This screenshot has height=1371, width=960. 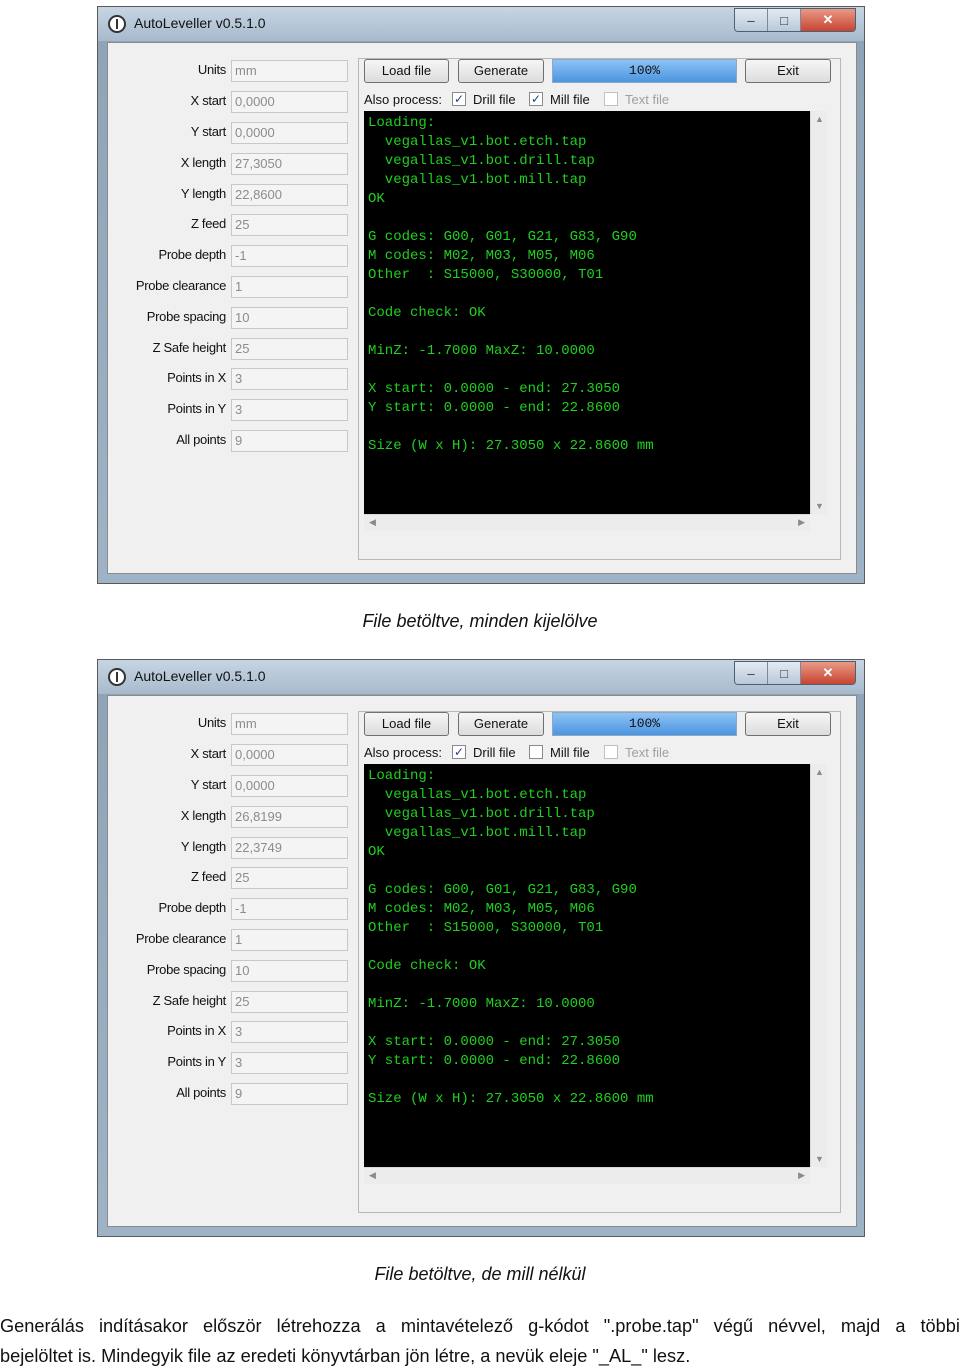 I want to click on word: névvel,, so click(x=797, y=1326).